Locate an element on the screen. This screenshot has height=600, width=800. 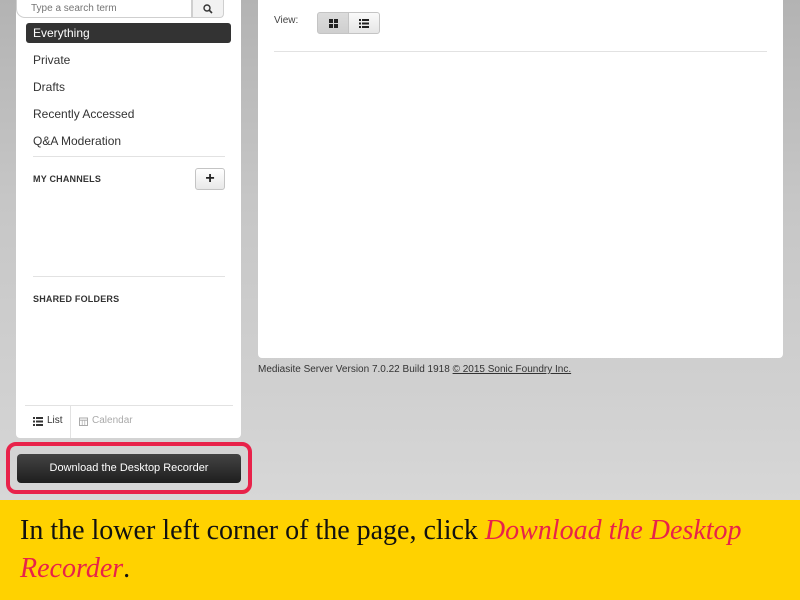
nav-item-qa-moderation: Q&A Moderation is located at coordinates (128, 141).